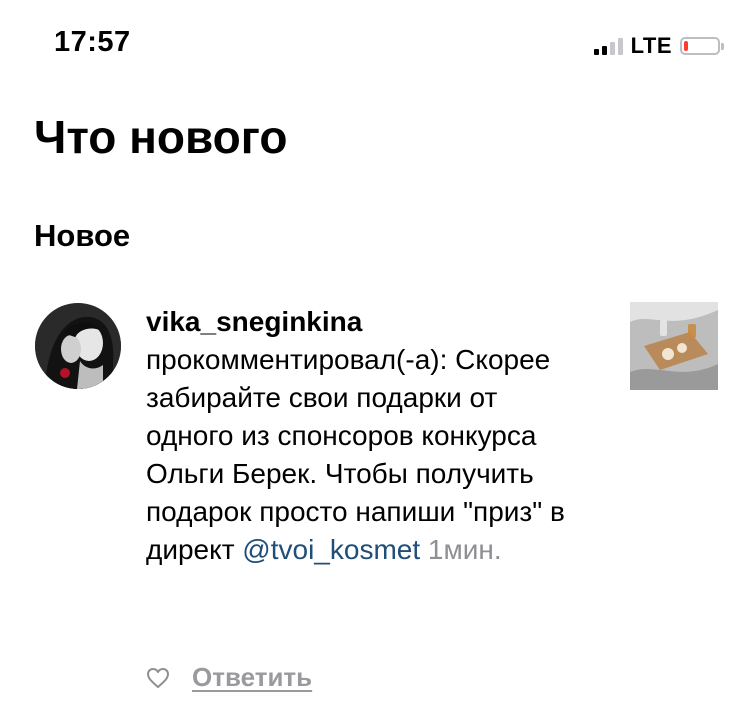  I want to click on page-title: Что нового, so click(161, 137).